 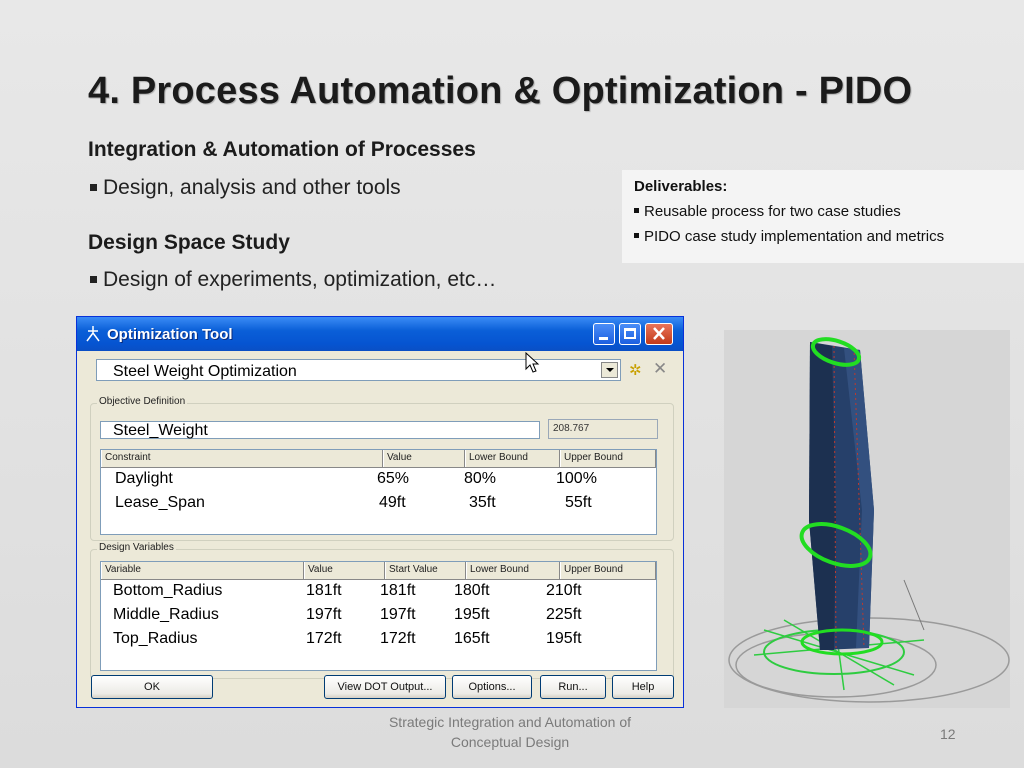 What do you see at coordinates (170, 334) in the screenshot?
I see `window-title: Optimization Tool` at bounding box center [170, 334].